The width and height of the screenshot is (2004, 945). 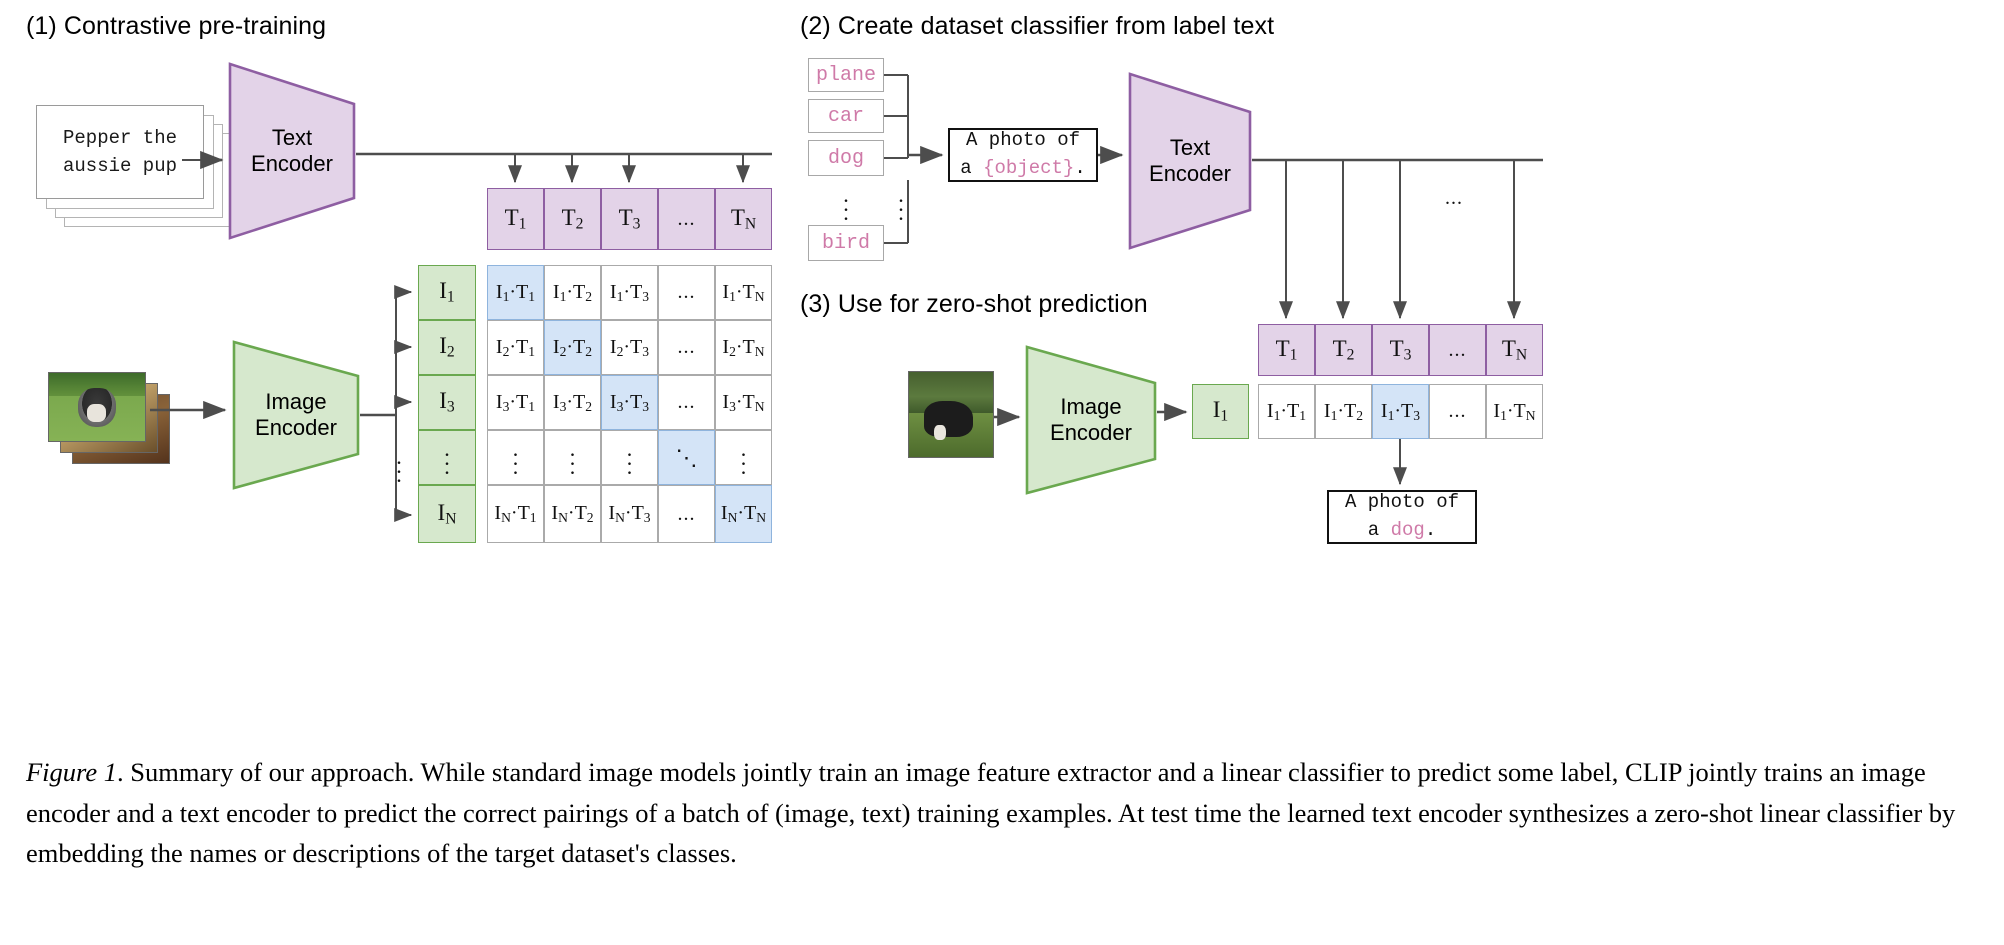 I want to click on text-token-1: T1, so click(x=515, y=219).